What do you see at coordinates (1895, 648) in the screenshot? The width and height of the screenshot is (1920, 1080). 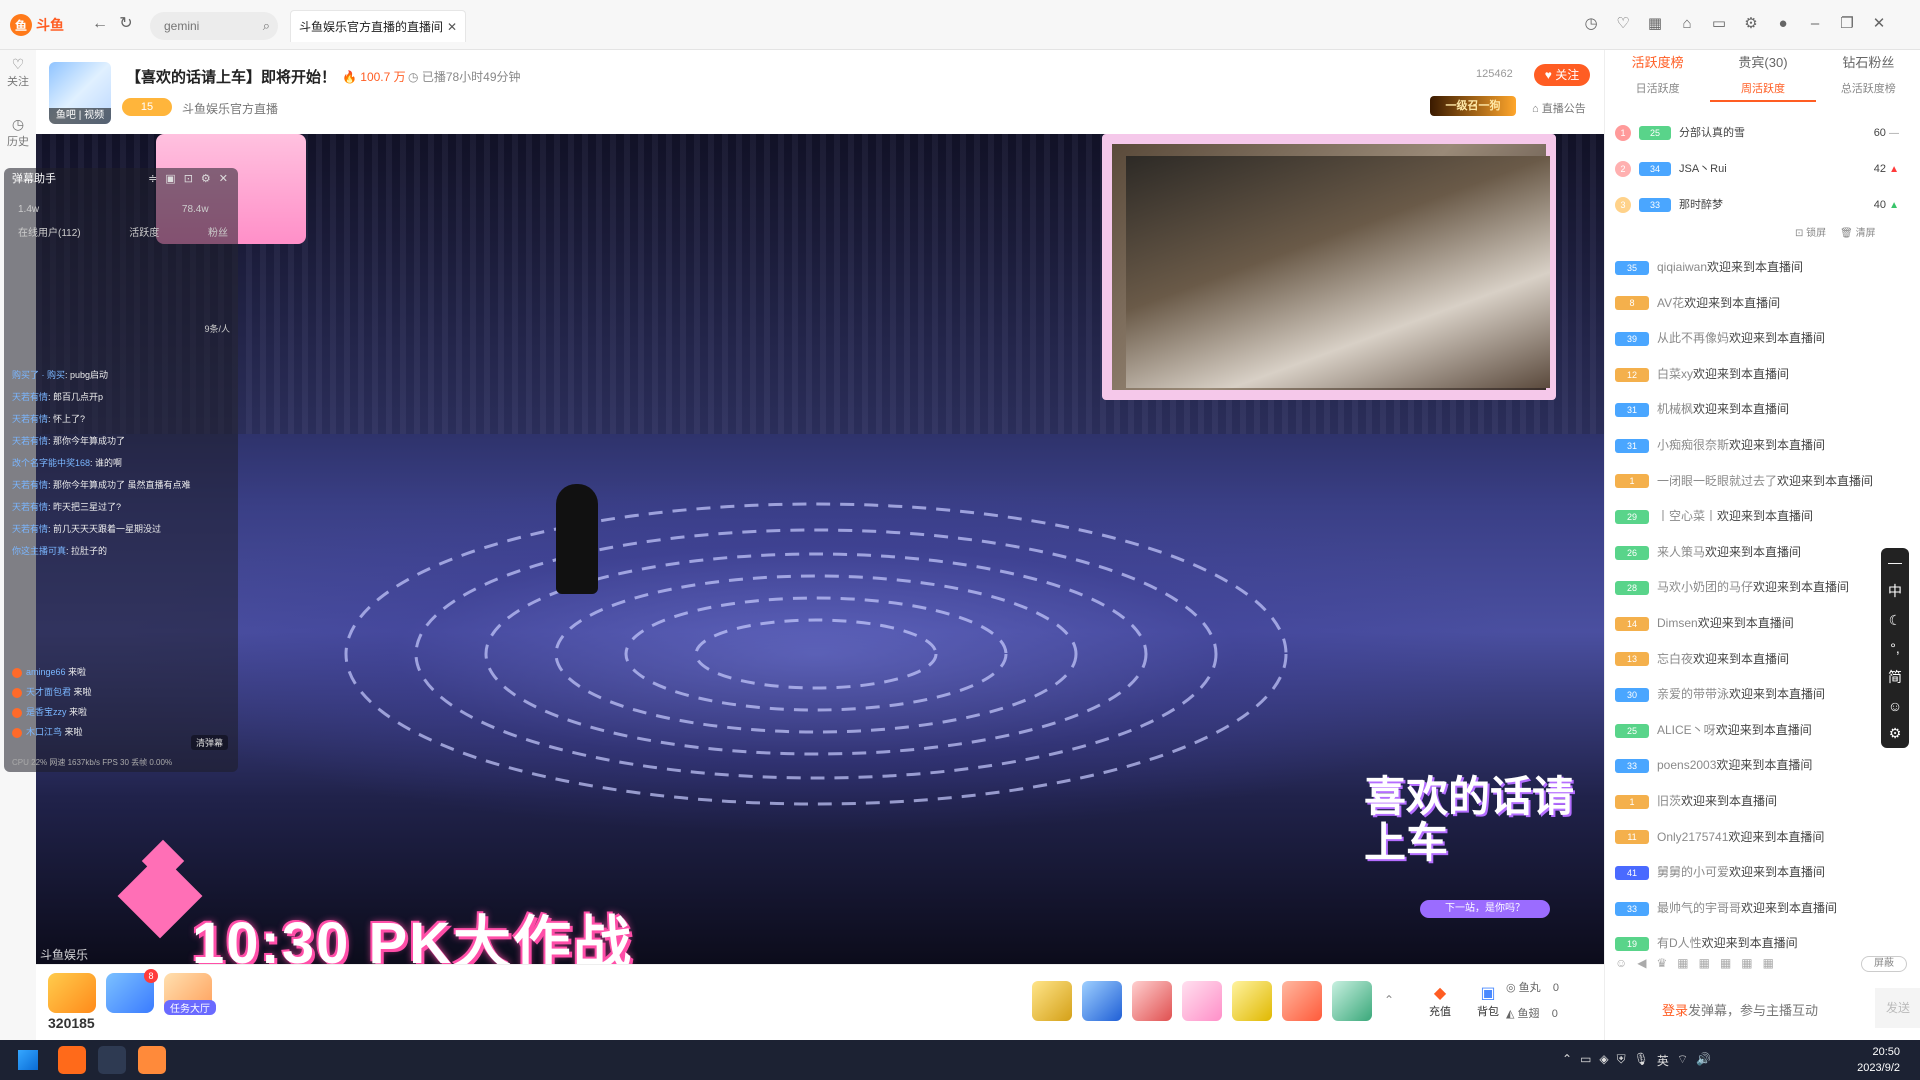 I see `punctuation-icon: °,` at bounding box center [1895, 648].